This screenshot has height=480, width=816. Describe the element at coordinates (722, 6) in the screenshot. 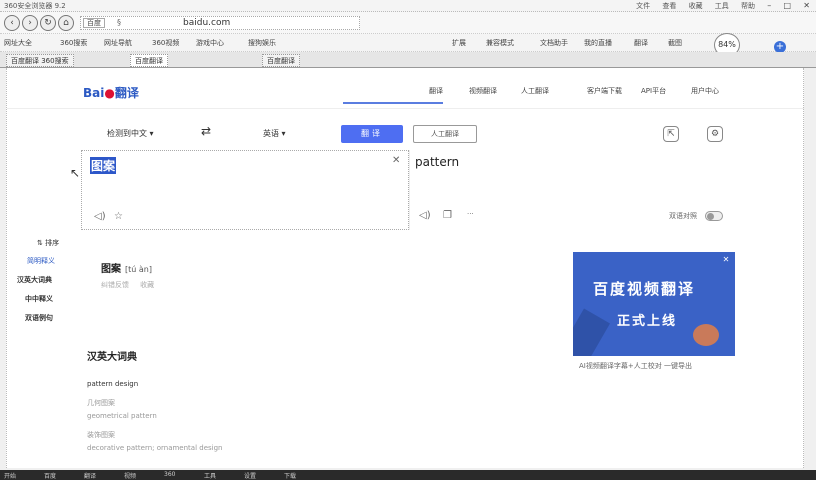

I see `menu-tools: 工具` at that location.